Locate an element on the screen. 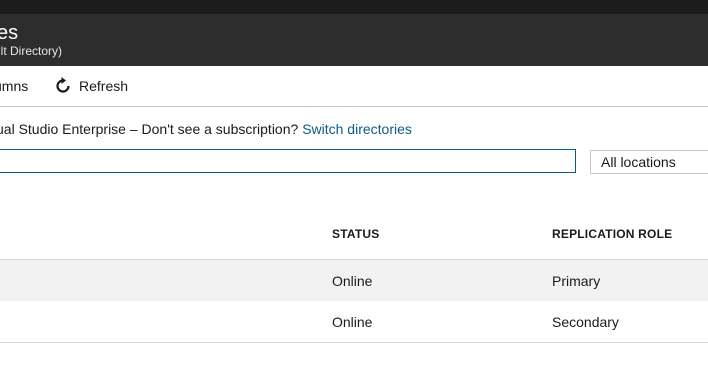  blade-subtitle: ult Directory) is located at coordinates (31, 51).